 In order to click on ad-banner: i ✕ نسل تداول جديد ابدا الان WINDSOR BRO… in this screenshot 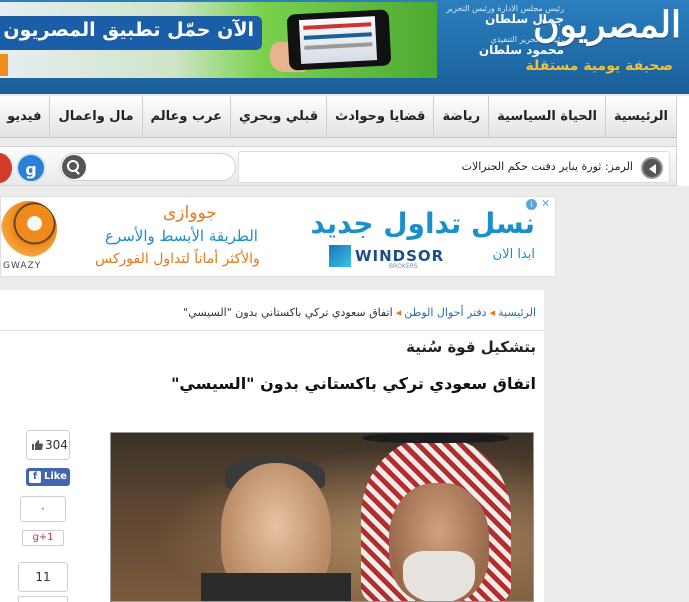, I will do `click(278, 236)`.